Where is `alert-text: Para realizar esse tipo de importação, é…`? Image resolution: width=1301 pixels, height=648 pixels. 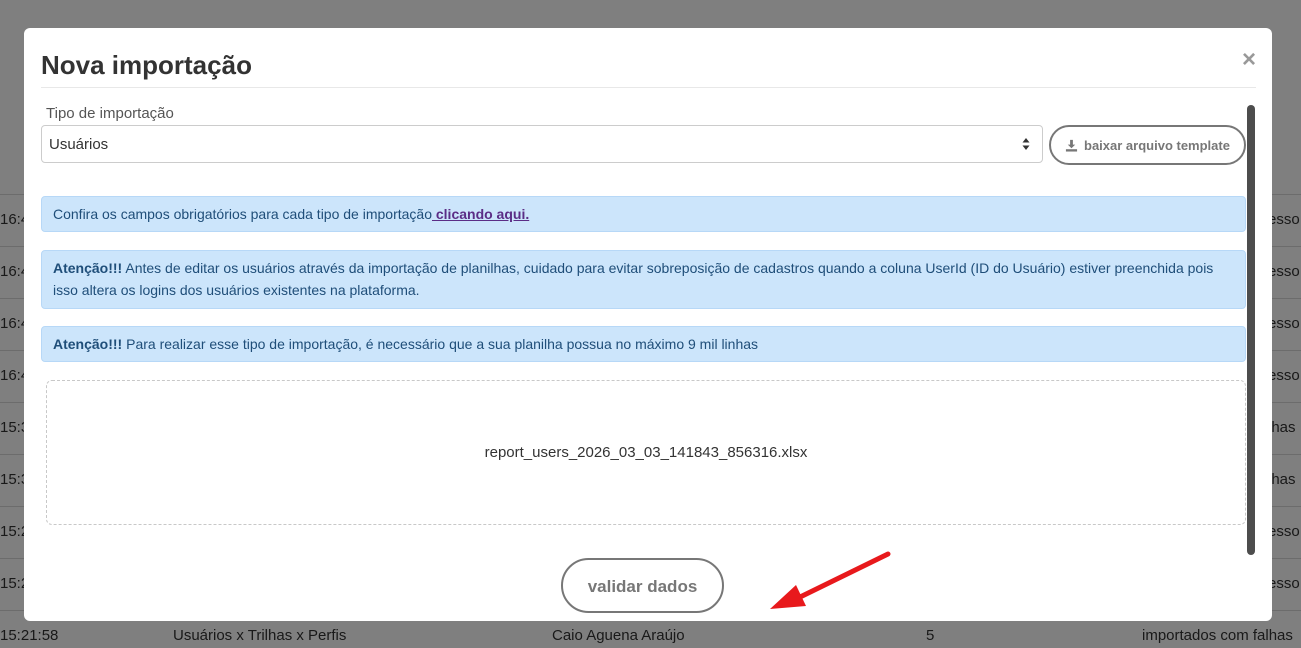 alert-text: Para realizar esse tipo de importação, é… is located at coordinates (440, 344).